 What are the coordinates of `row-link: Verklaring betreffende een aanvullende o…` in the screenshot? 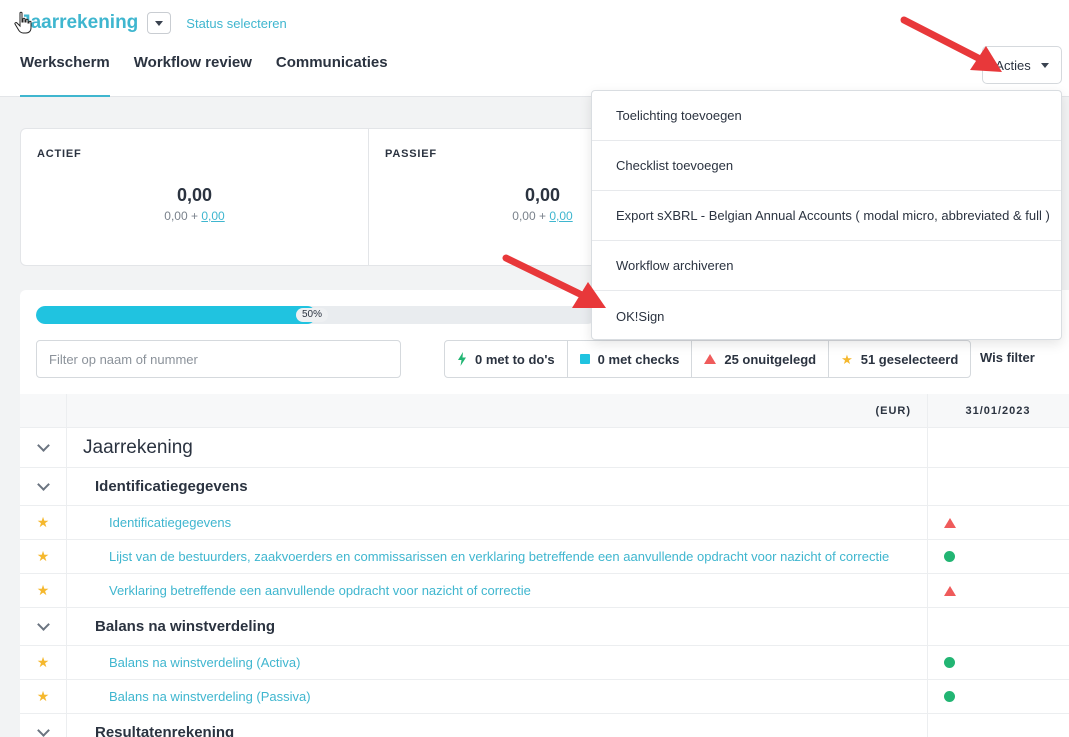 It's located at (497, 590).